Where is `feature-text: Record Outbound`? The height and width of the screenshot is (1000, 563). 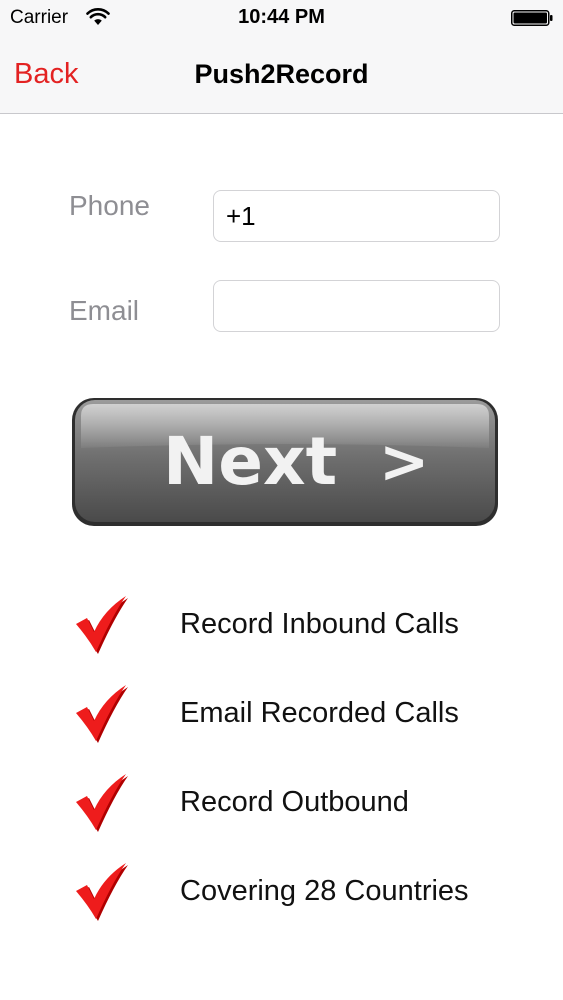 feature-text: Record Outbound is located at coordinates (294, 802).